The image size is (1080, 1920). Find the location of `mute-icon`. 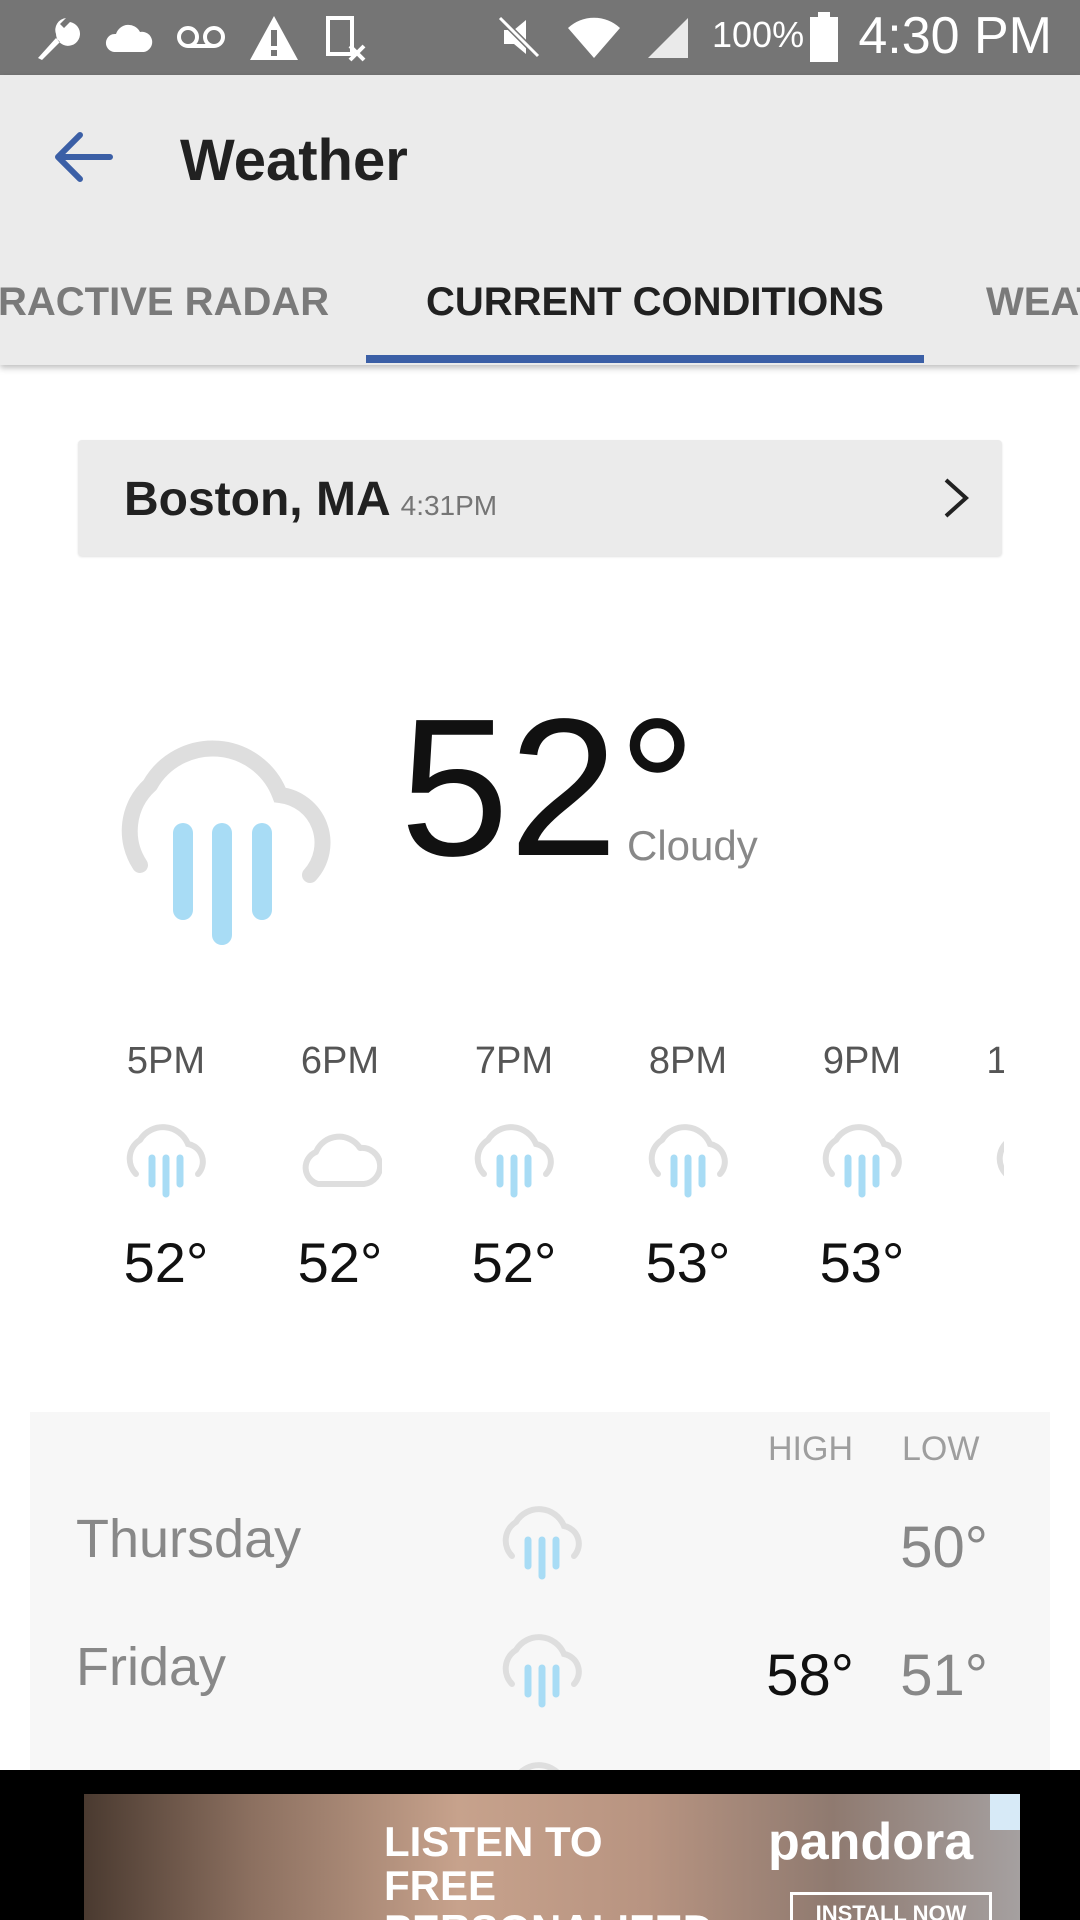

mute-icon is located at coordinates (519, 37).